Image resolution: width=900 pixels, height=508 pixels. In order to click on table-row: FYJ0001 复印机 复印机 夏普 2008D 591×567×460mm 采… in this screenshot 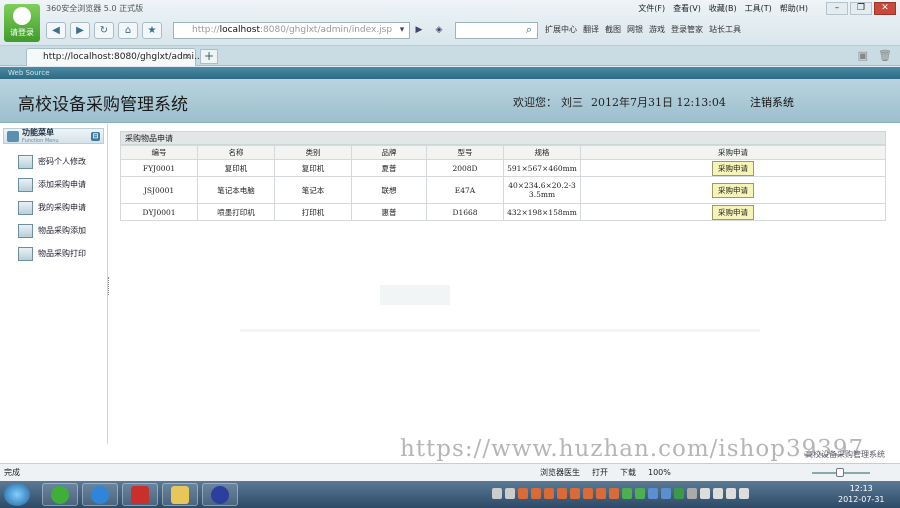, I will do `click(503, 168)`.